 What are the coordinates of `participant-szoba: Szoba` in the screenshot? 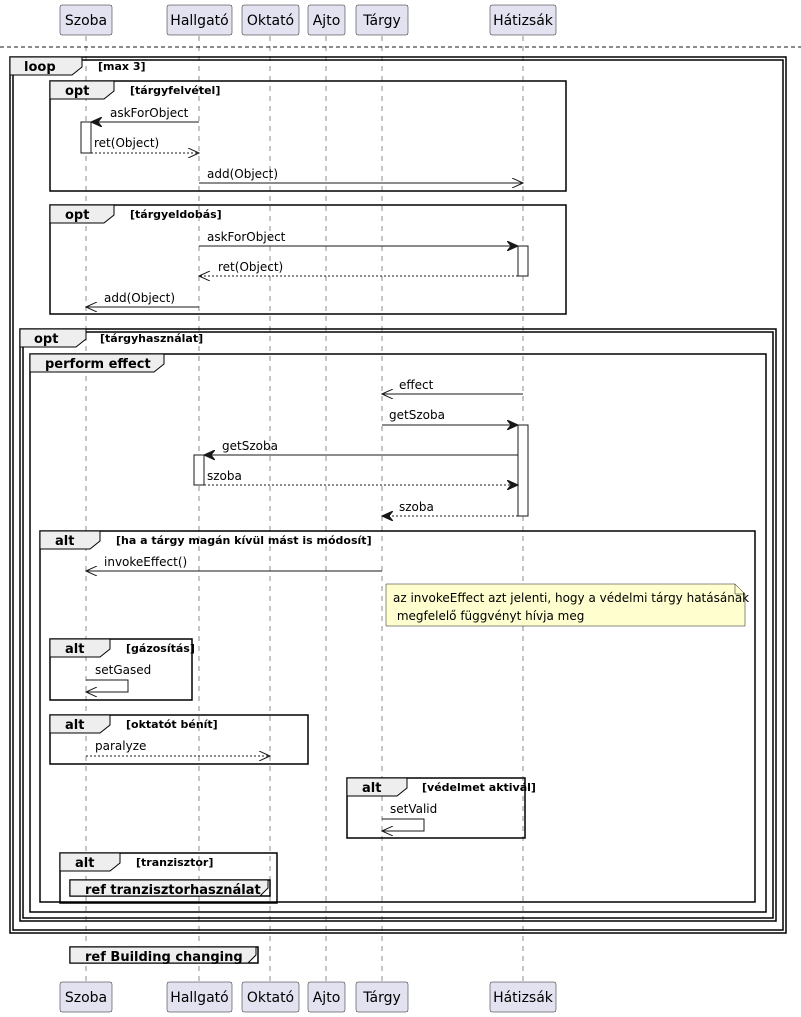 It's located at (86, 20).